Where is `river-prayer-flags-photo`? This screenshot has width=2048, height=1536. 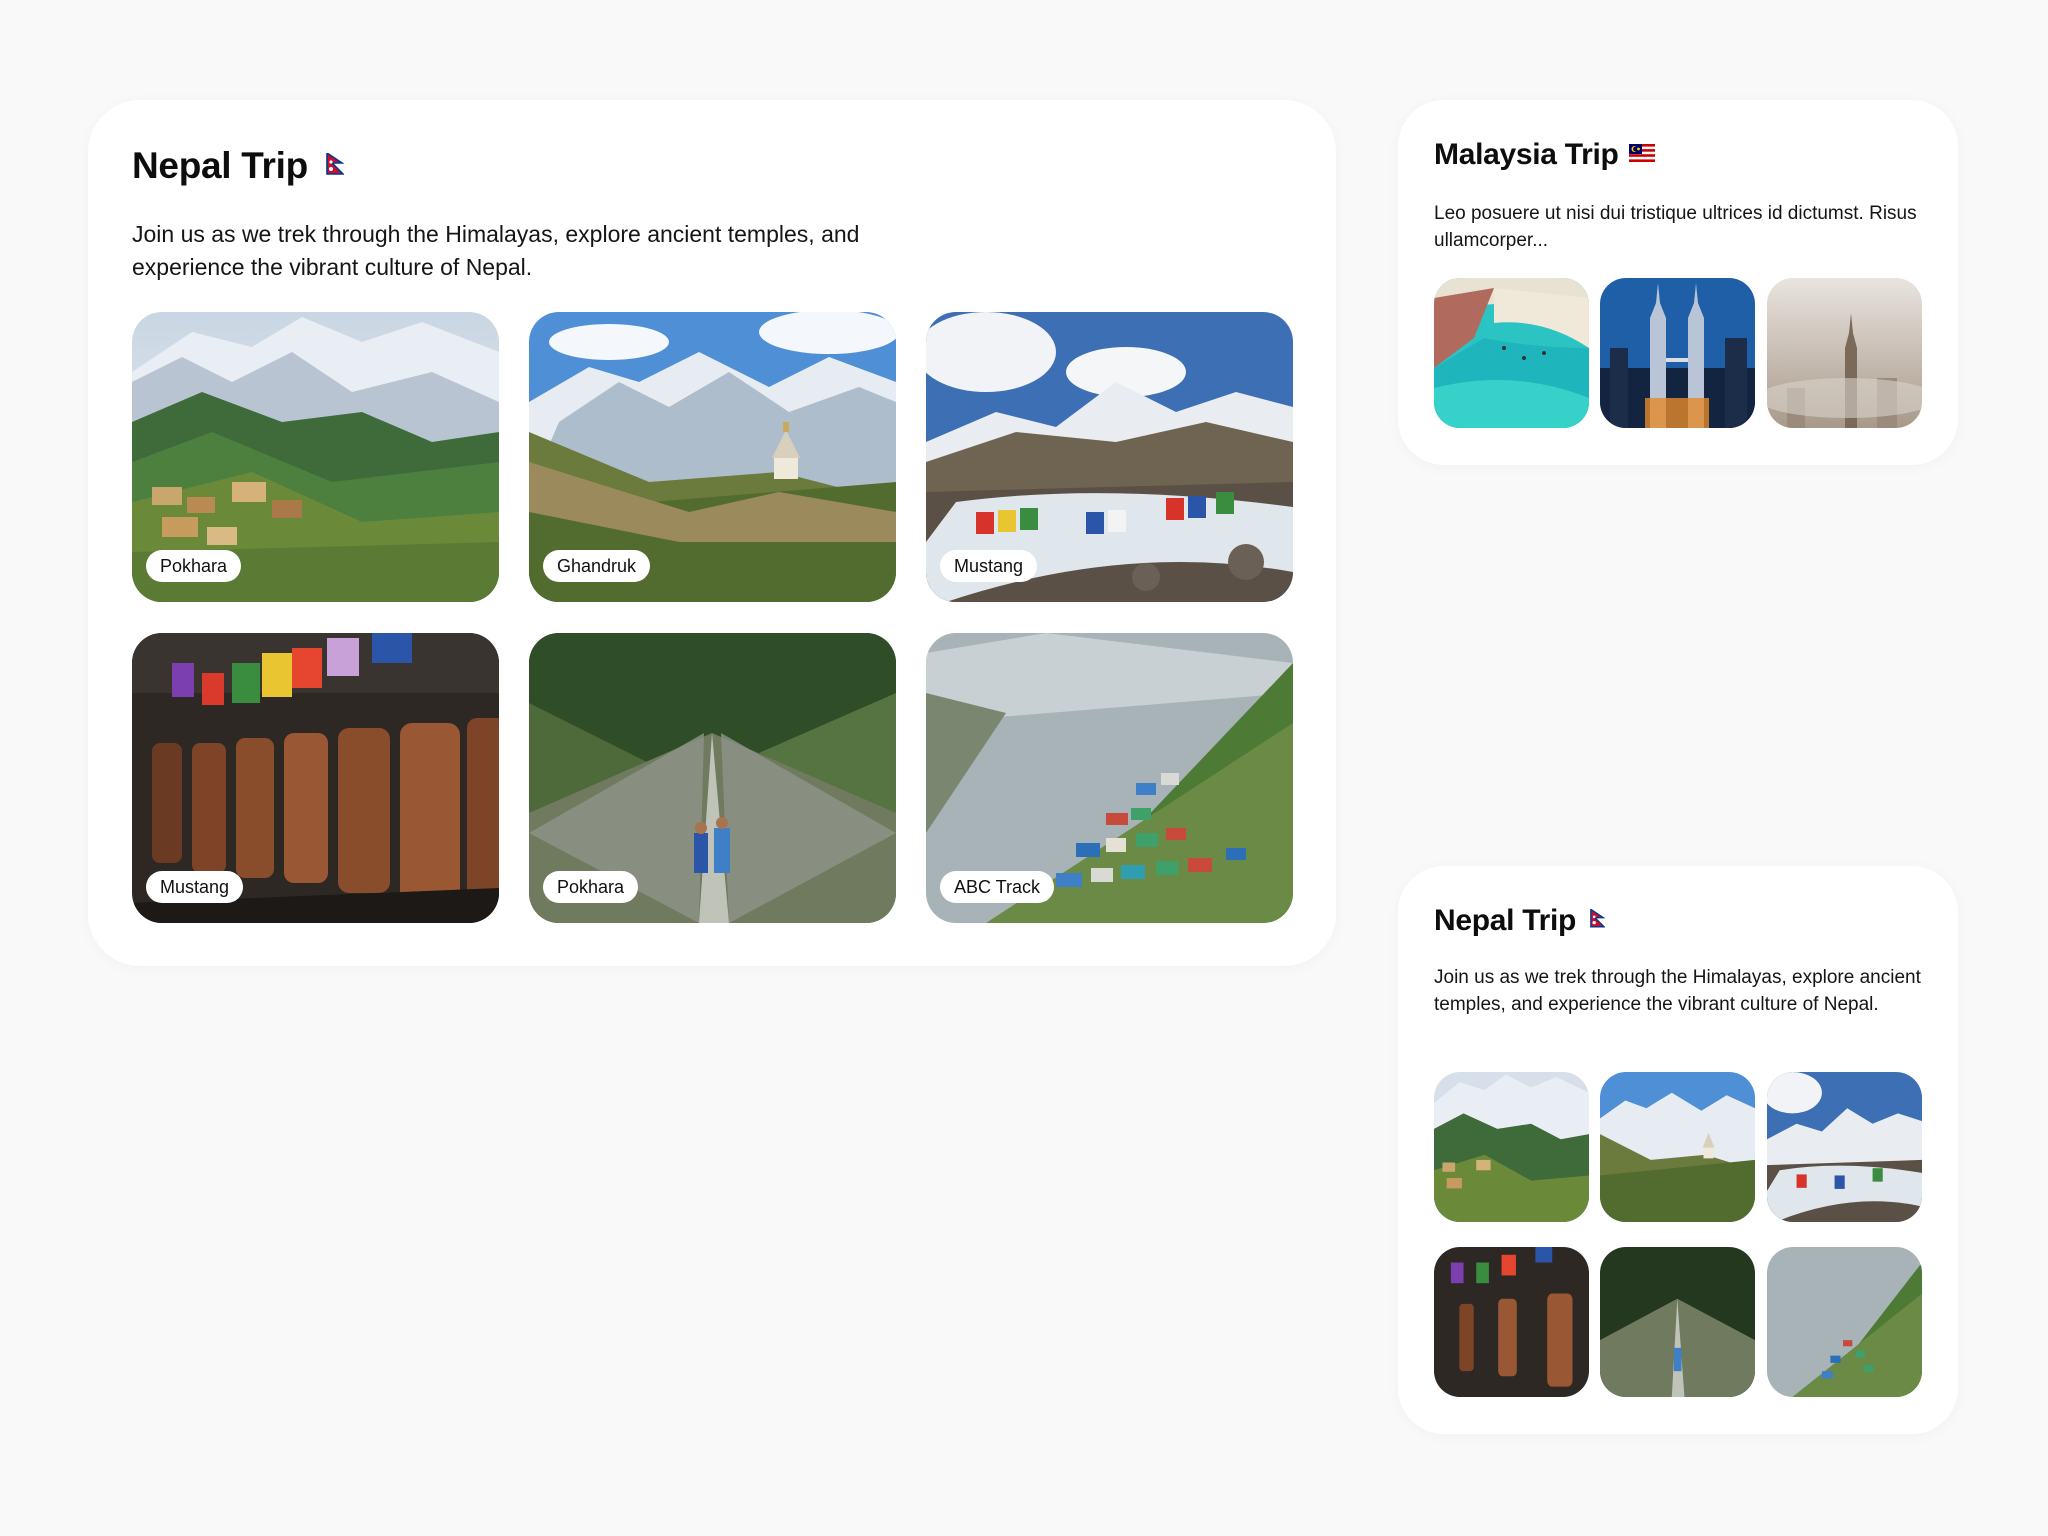 river-prayer-flags-photo is located at coordinates (1844, 1147).